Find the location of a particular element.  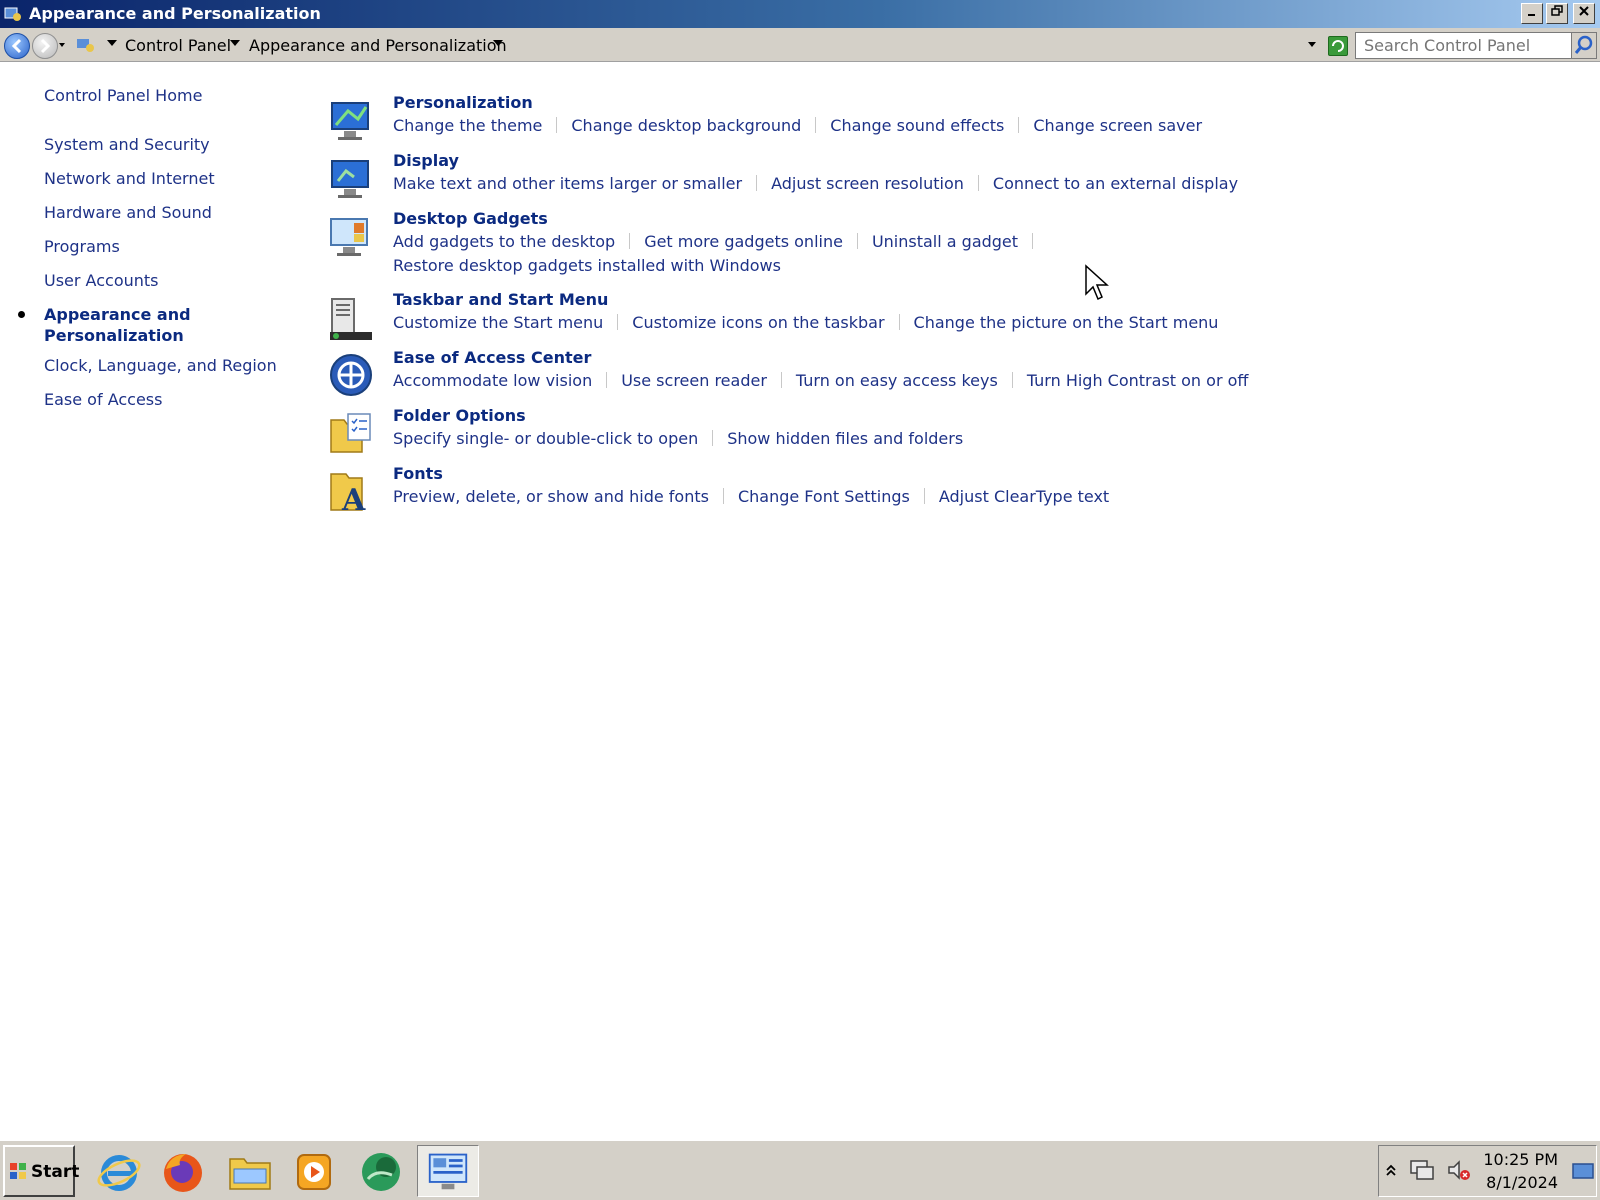

taskbar-icon is located at coordinates (351, 319).